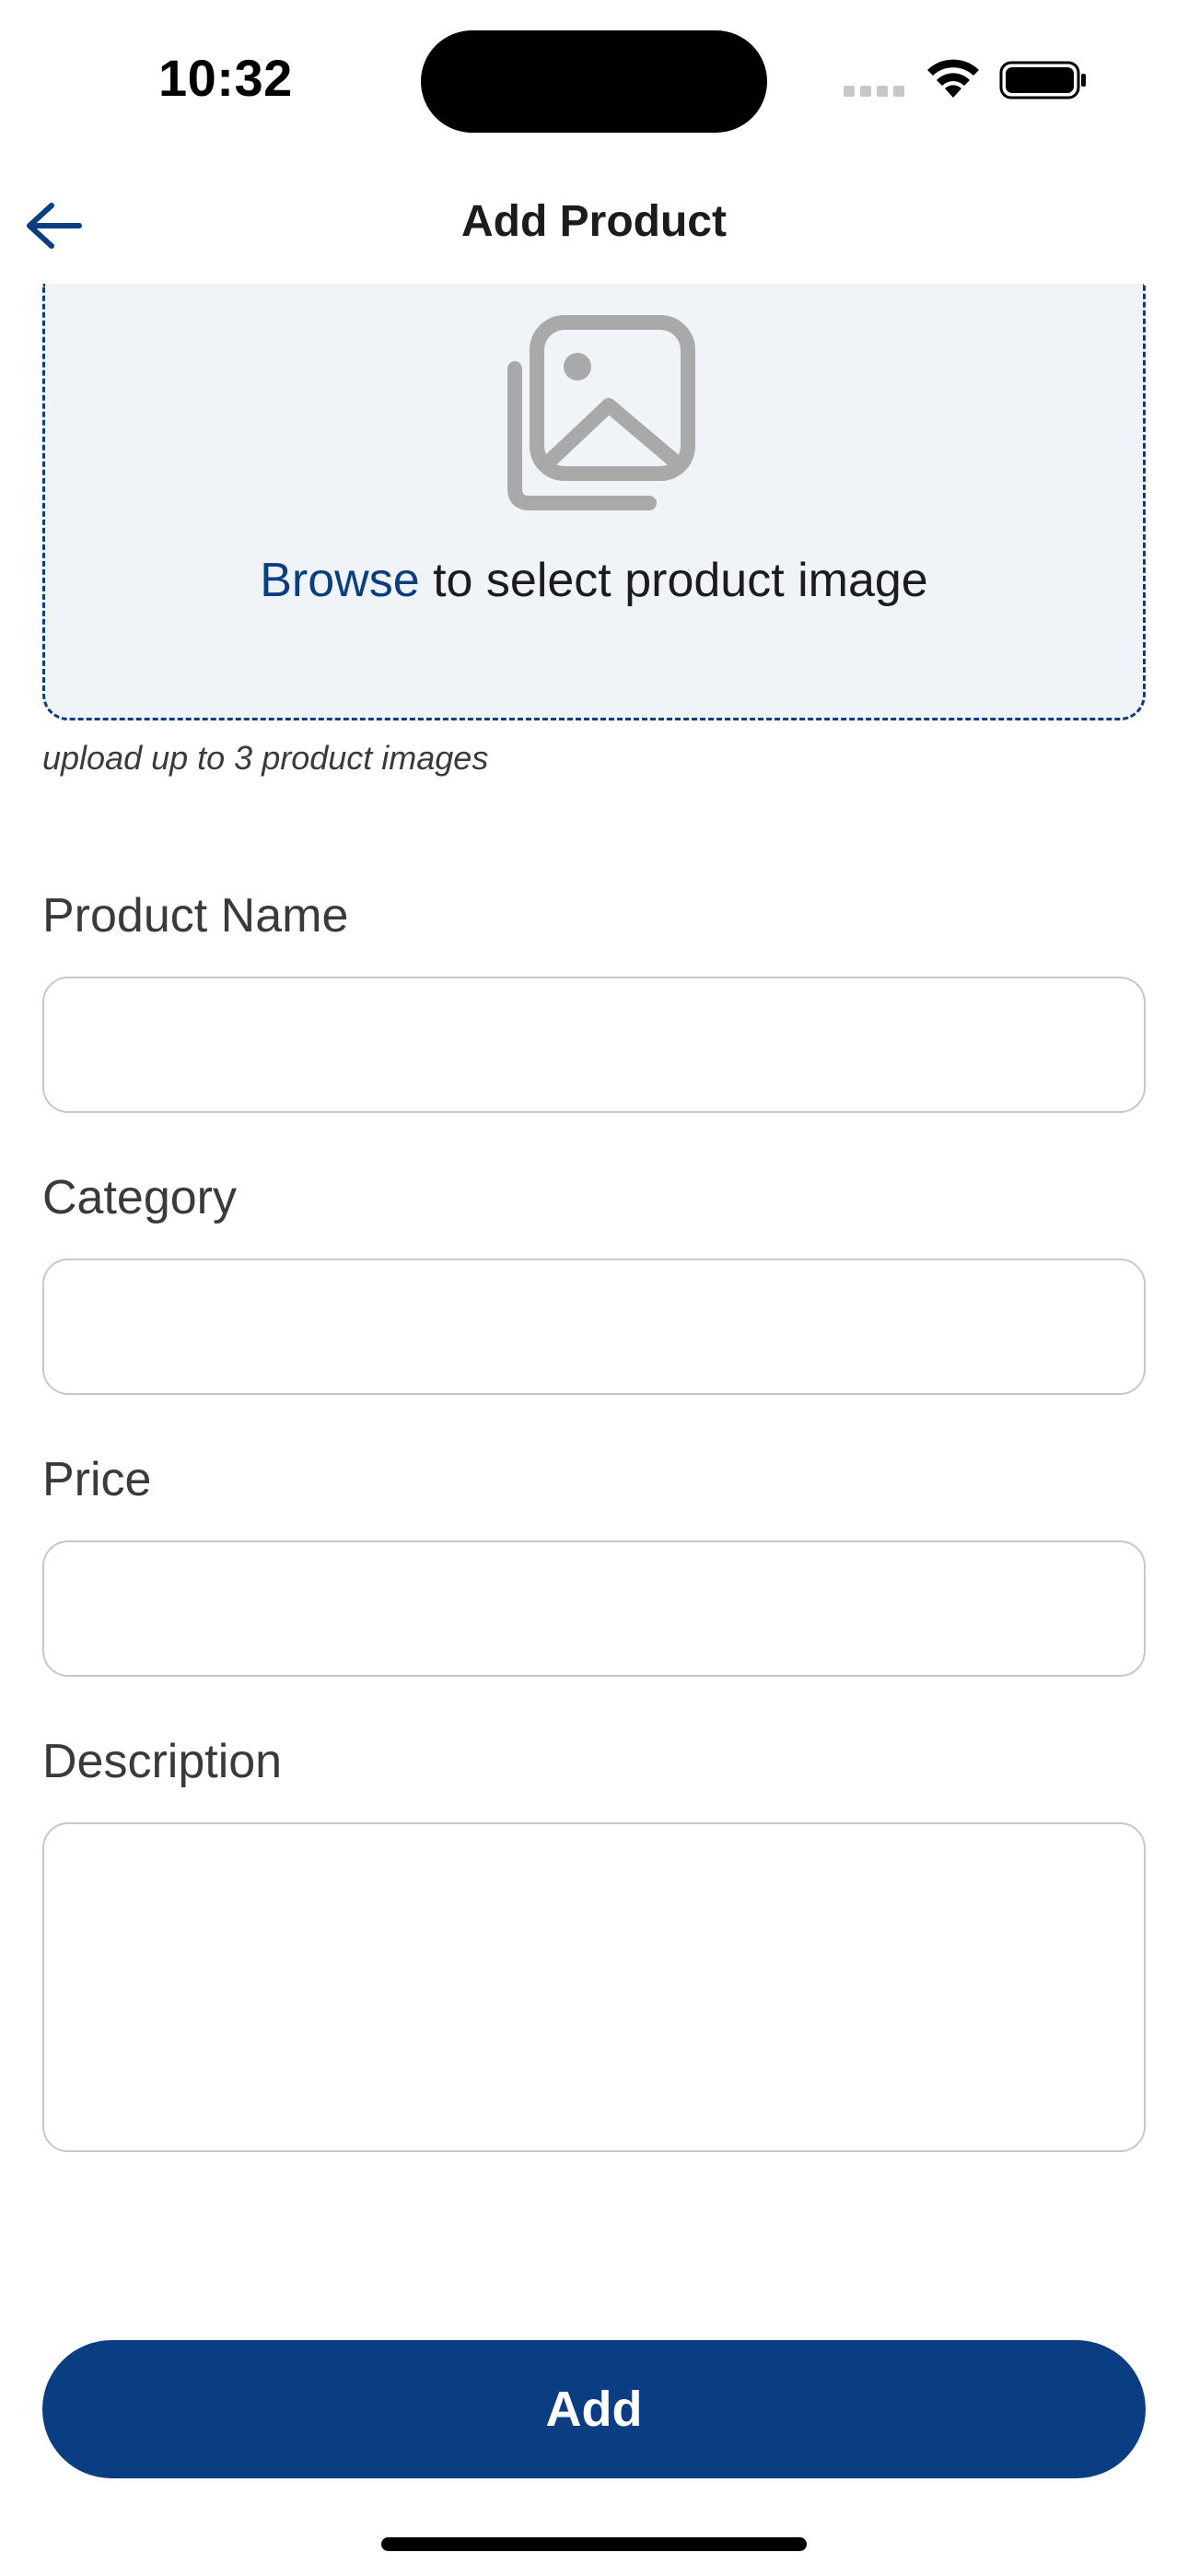  What do you see at coordinates (594, 1045) in the screenshot?
I see `product-name-input` at bounding box center [594, 1045].